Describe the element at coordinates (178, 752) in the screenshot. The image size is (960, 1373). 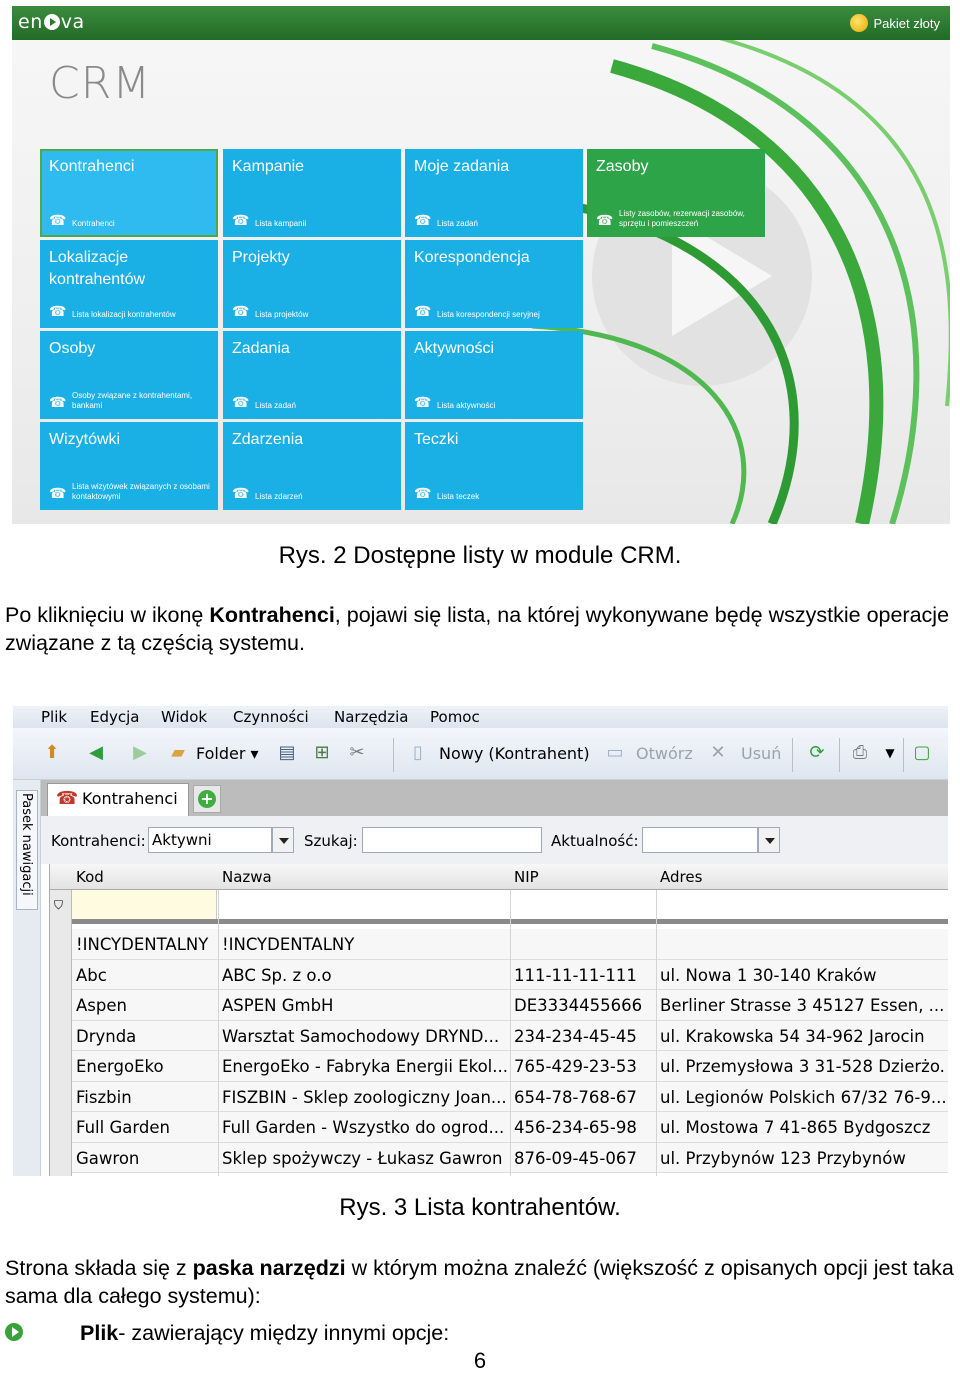
I see `folder-icon: ▰` at that location.